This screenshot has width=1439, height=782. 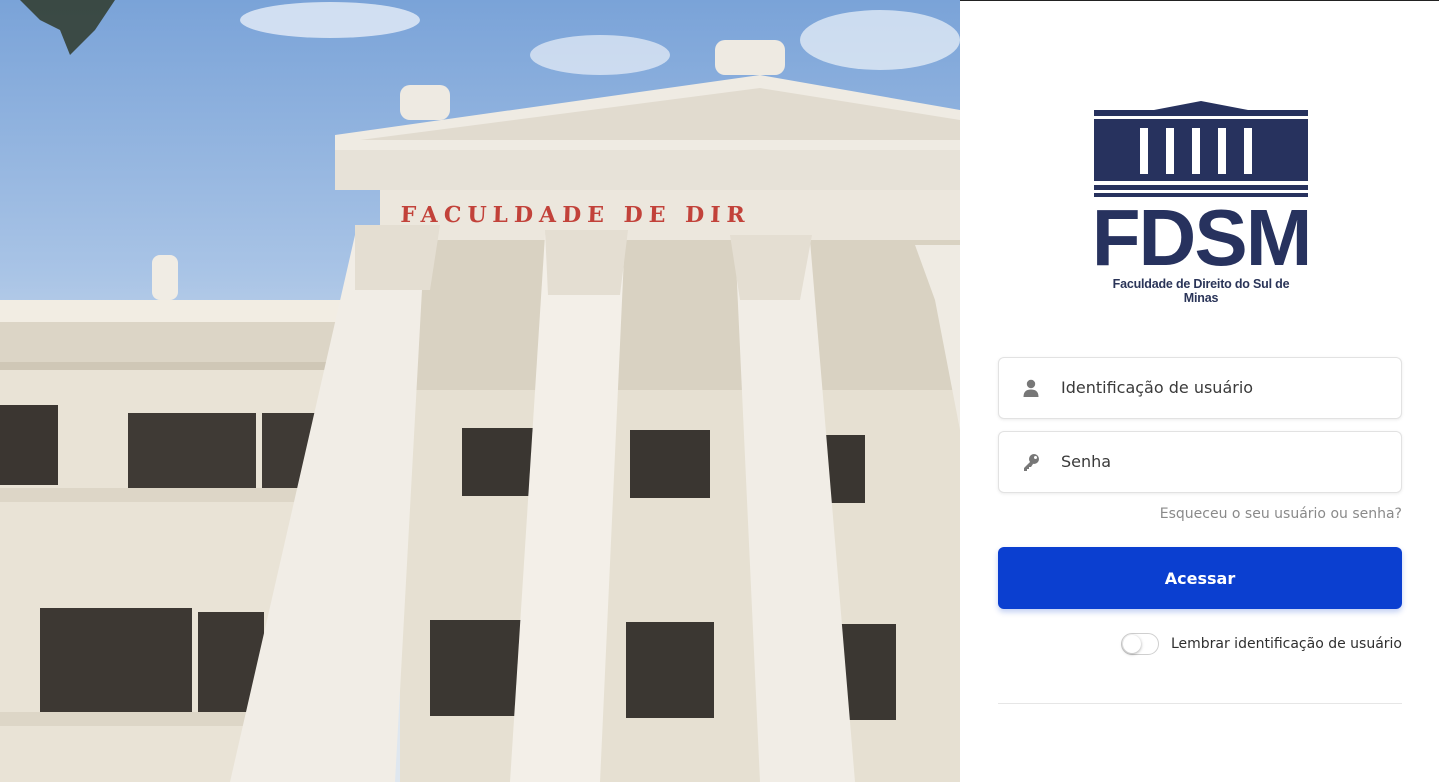 I want to click on building-inscription: FACULDADE DE DIR, so click(x=575, y=215).